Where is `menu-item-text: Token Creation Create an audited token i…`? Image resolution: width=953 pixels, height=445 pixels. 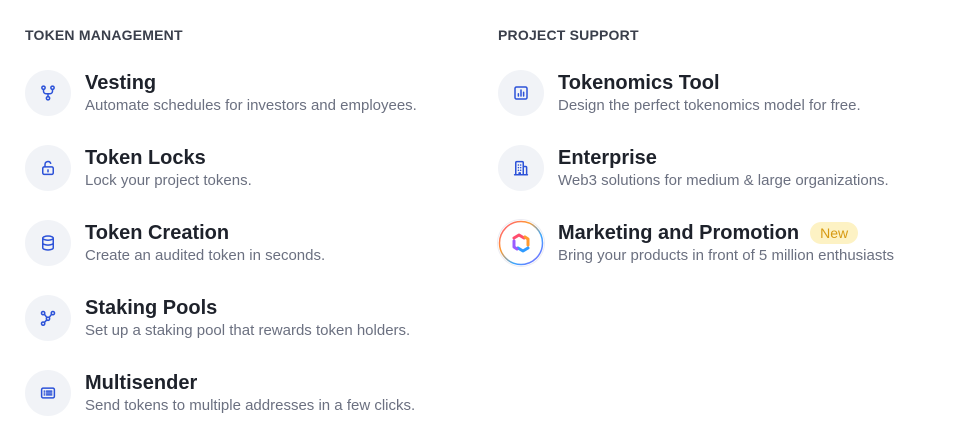
menu-item-text: Token Creation Create an audited token i… is located at coordinates (205, 243).